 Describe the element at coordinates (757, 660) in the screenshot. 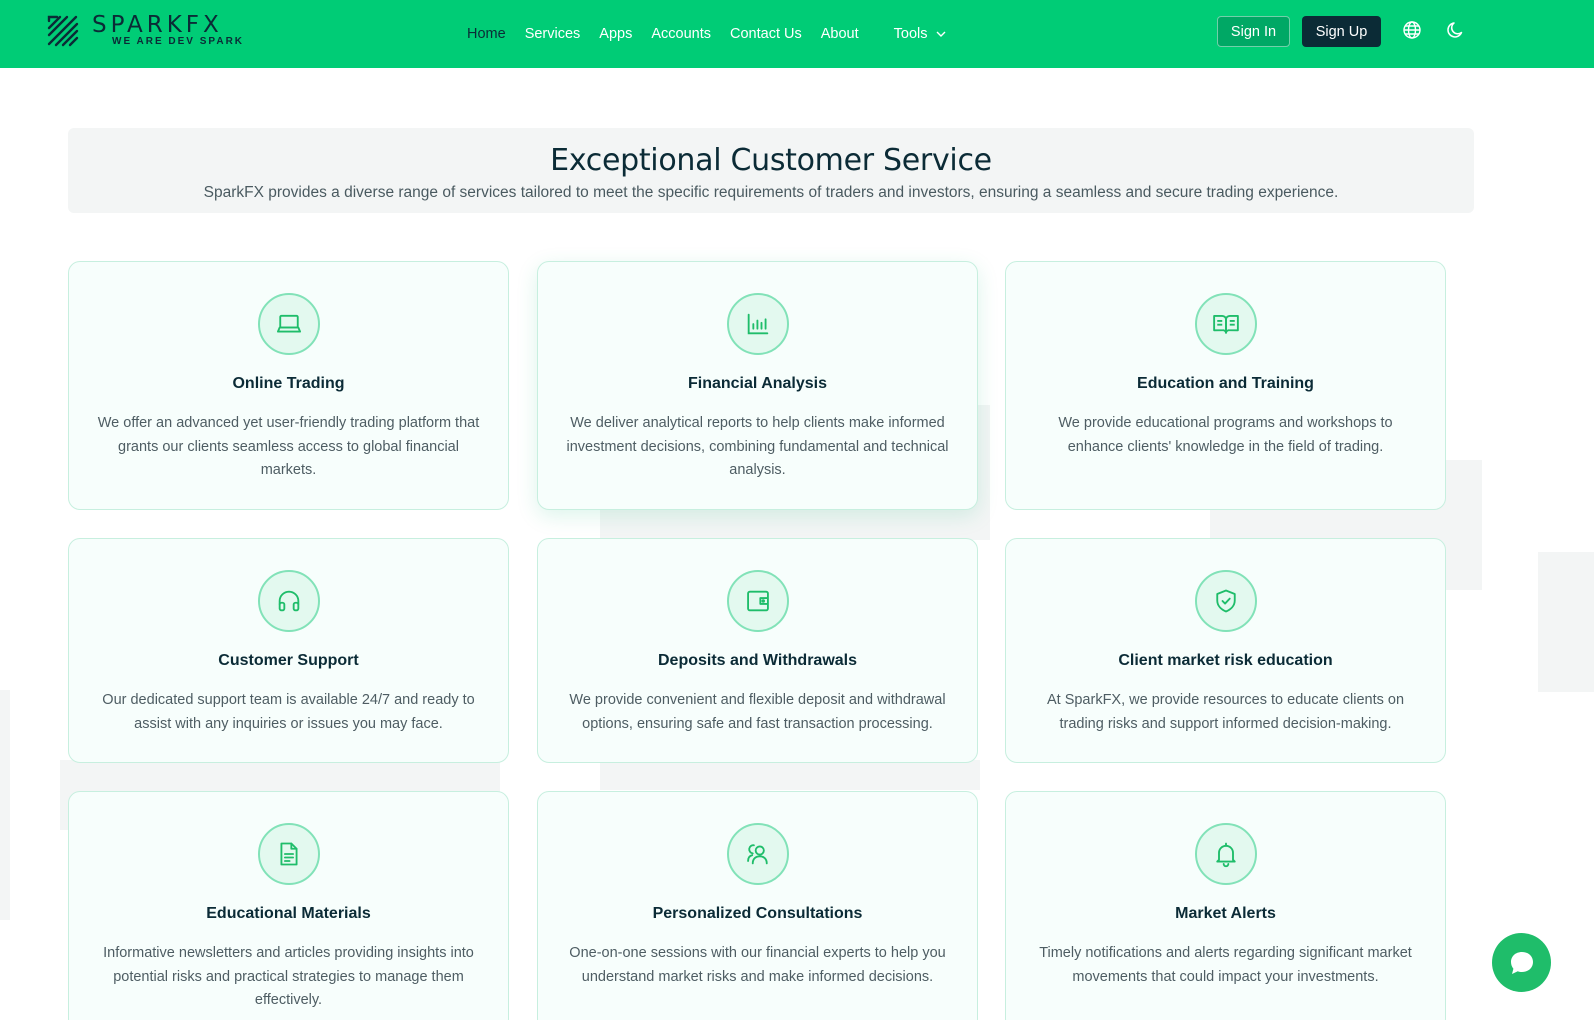

I see `card-title: Deposits and Withdrawals` at that location.